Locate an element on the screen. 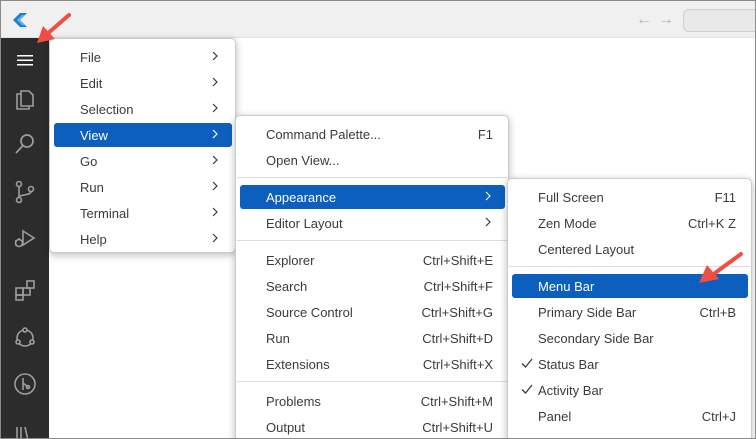  explorer-button is located at coordinates (25, 98).